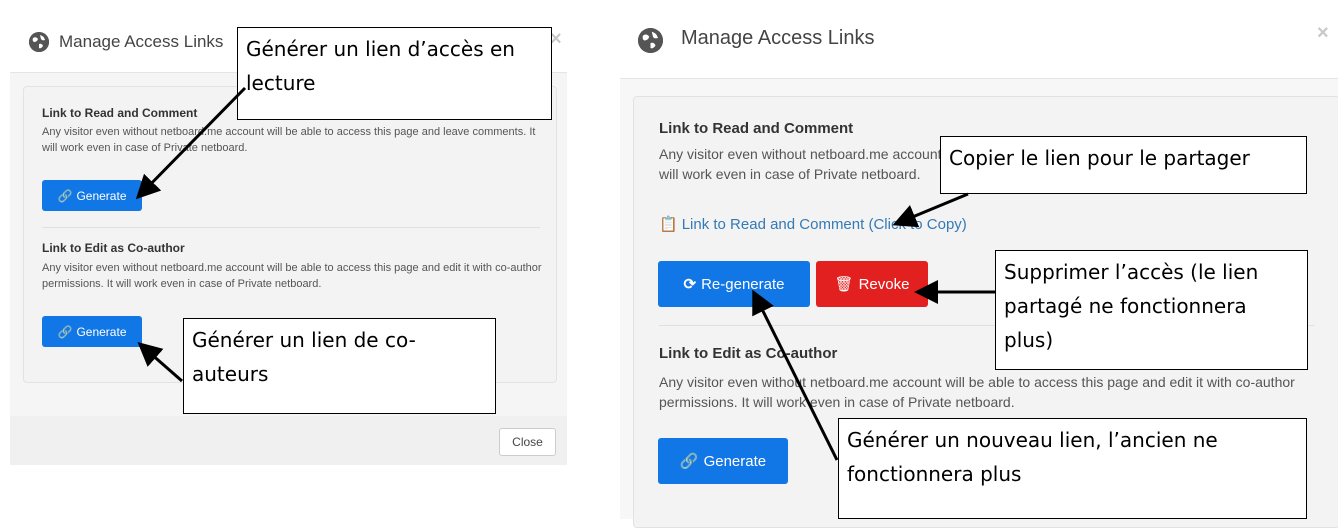  Describe the element at coordinates (394, 73) in the screenshot. I see `callout-generate-read: Générer un lien d’accès en lecture` at that location.